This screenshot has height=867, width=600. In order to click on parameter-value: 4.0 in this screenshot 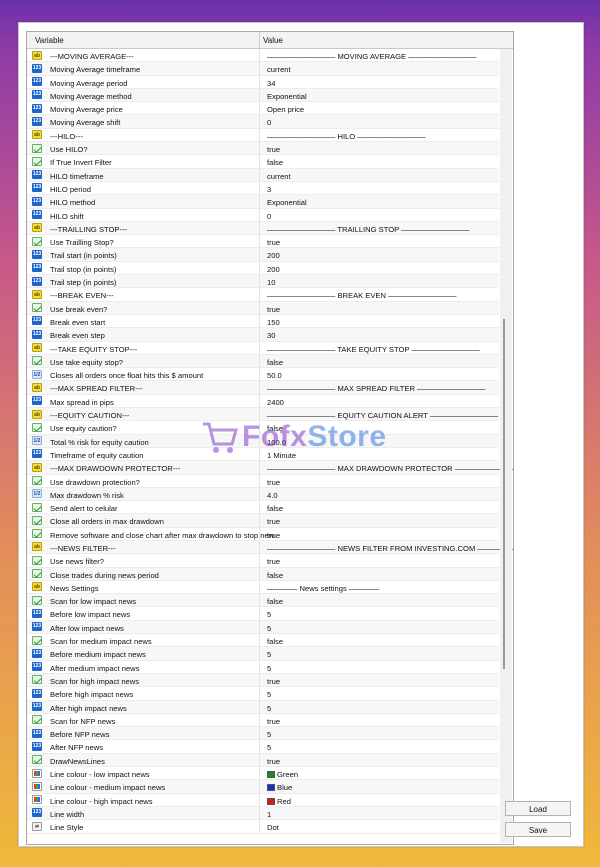, I will do `click(272, 495)`.